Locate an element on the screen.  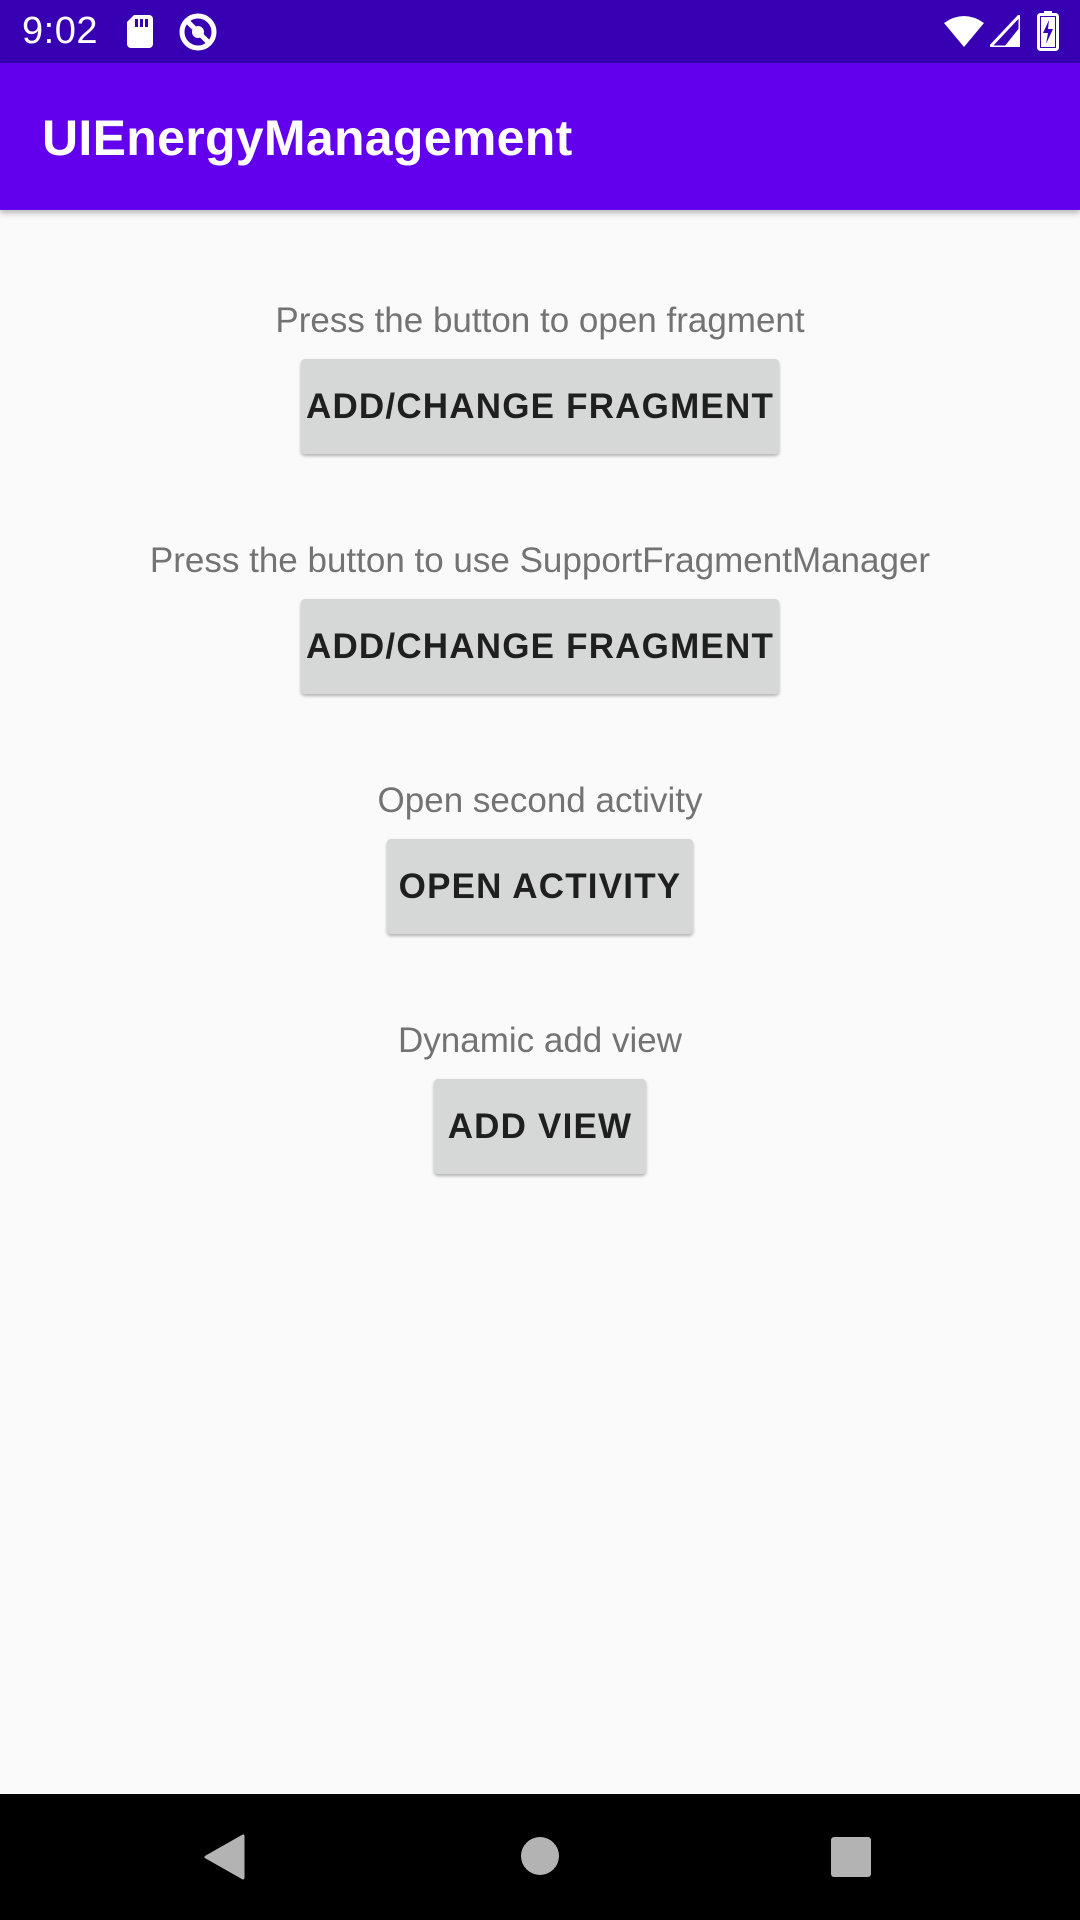
open-second-activity-label: Open second activity is located at coordinates (540, 800).